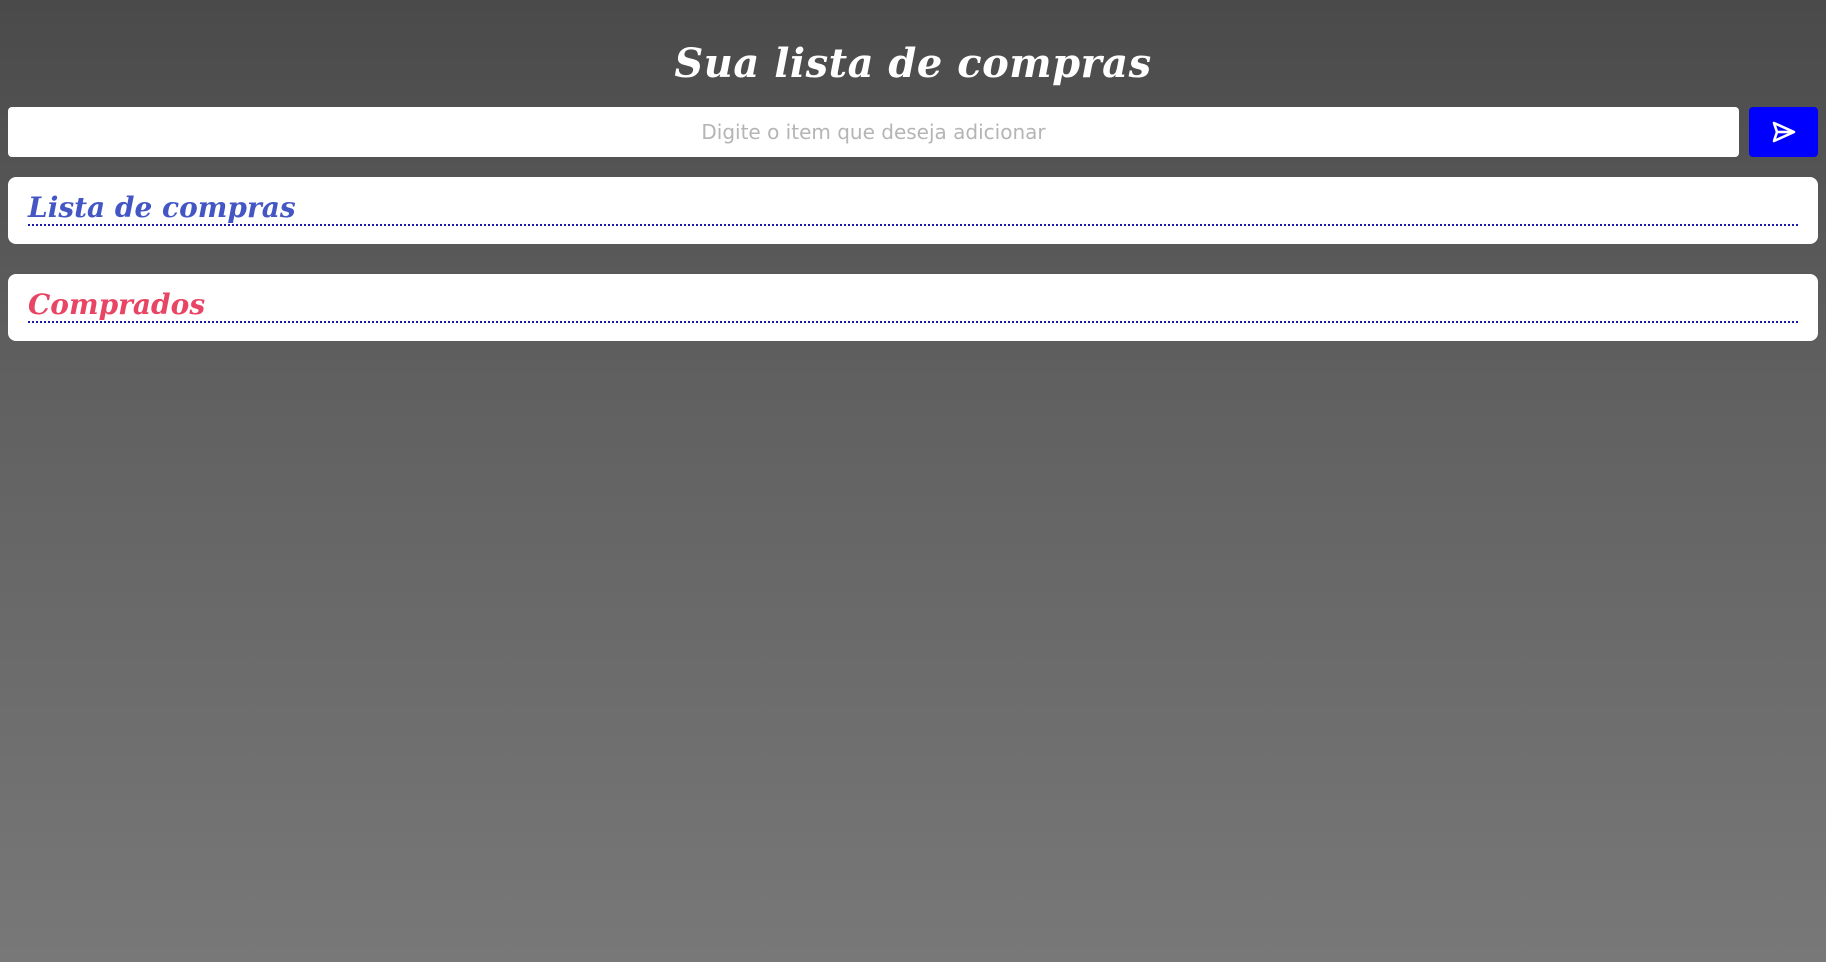 This screenshot has width=1826, height=962. What do you see at coordinates (913, 63) in the screenshot?
I see `page-title: Sua lista de compras` at bounding box center [913, 63].